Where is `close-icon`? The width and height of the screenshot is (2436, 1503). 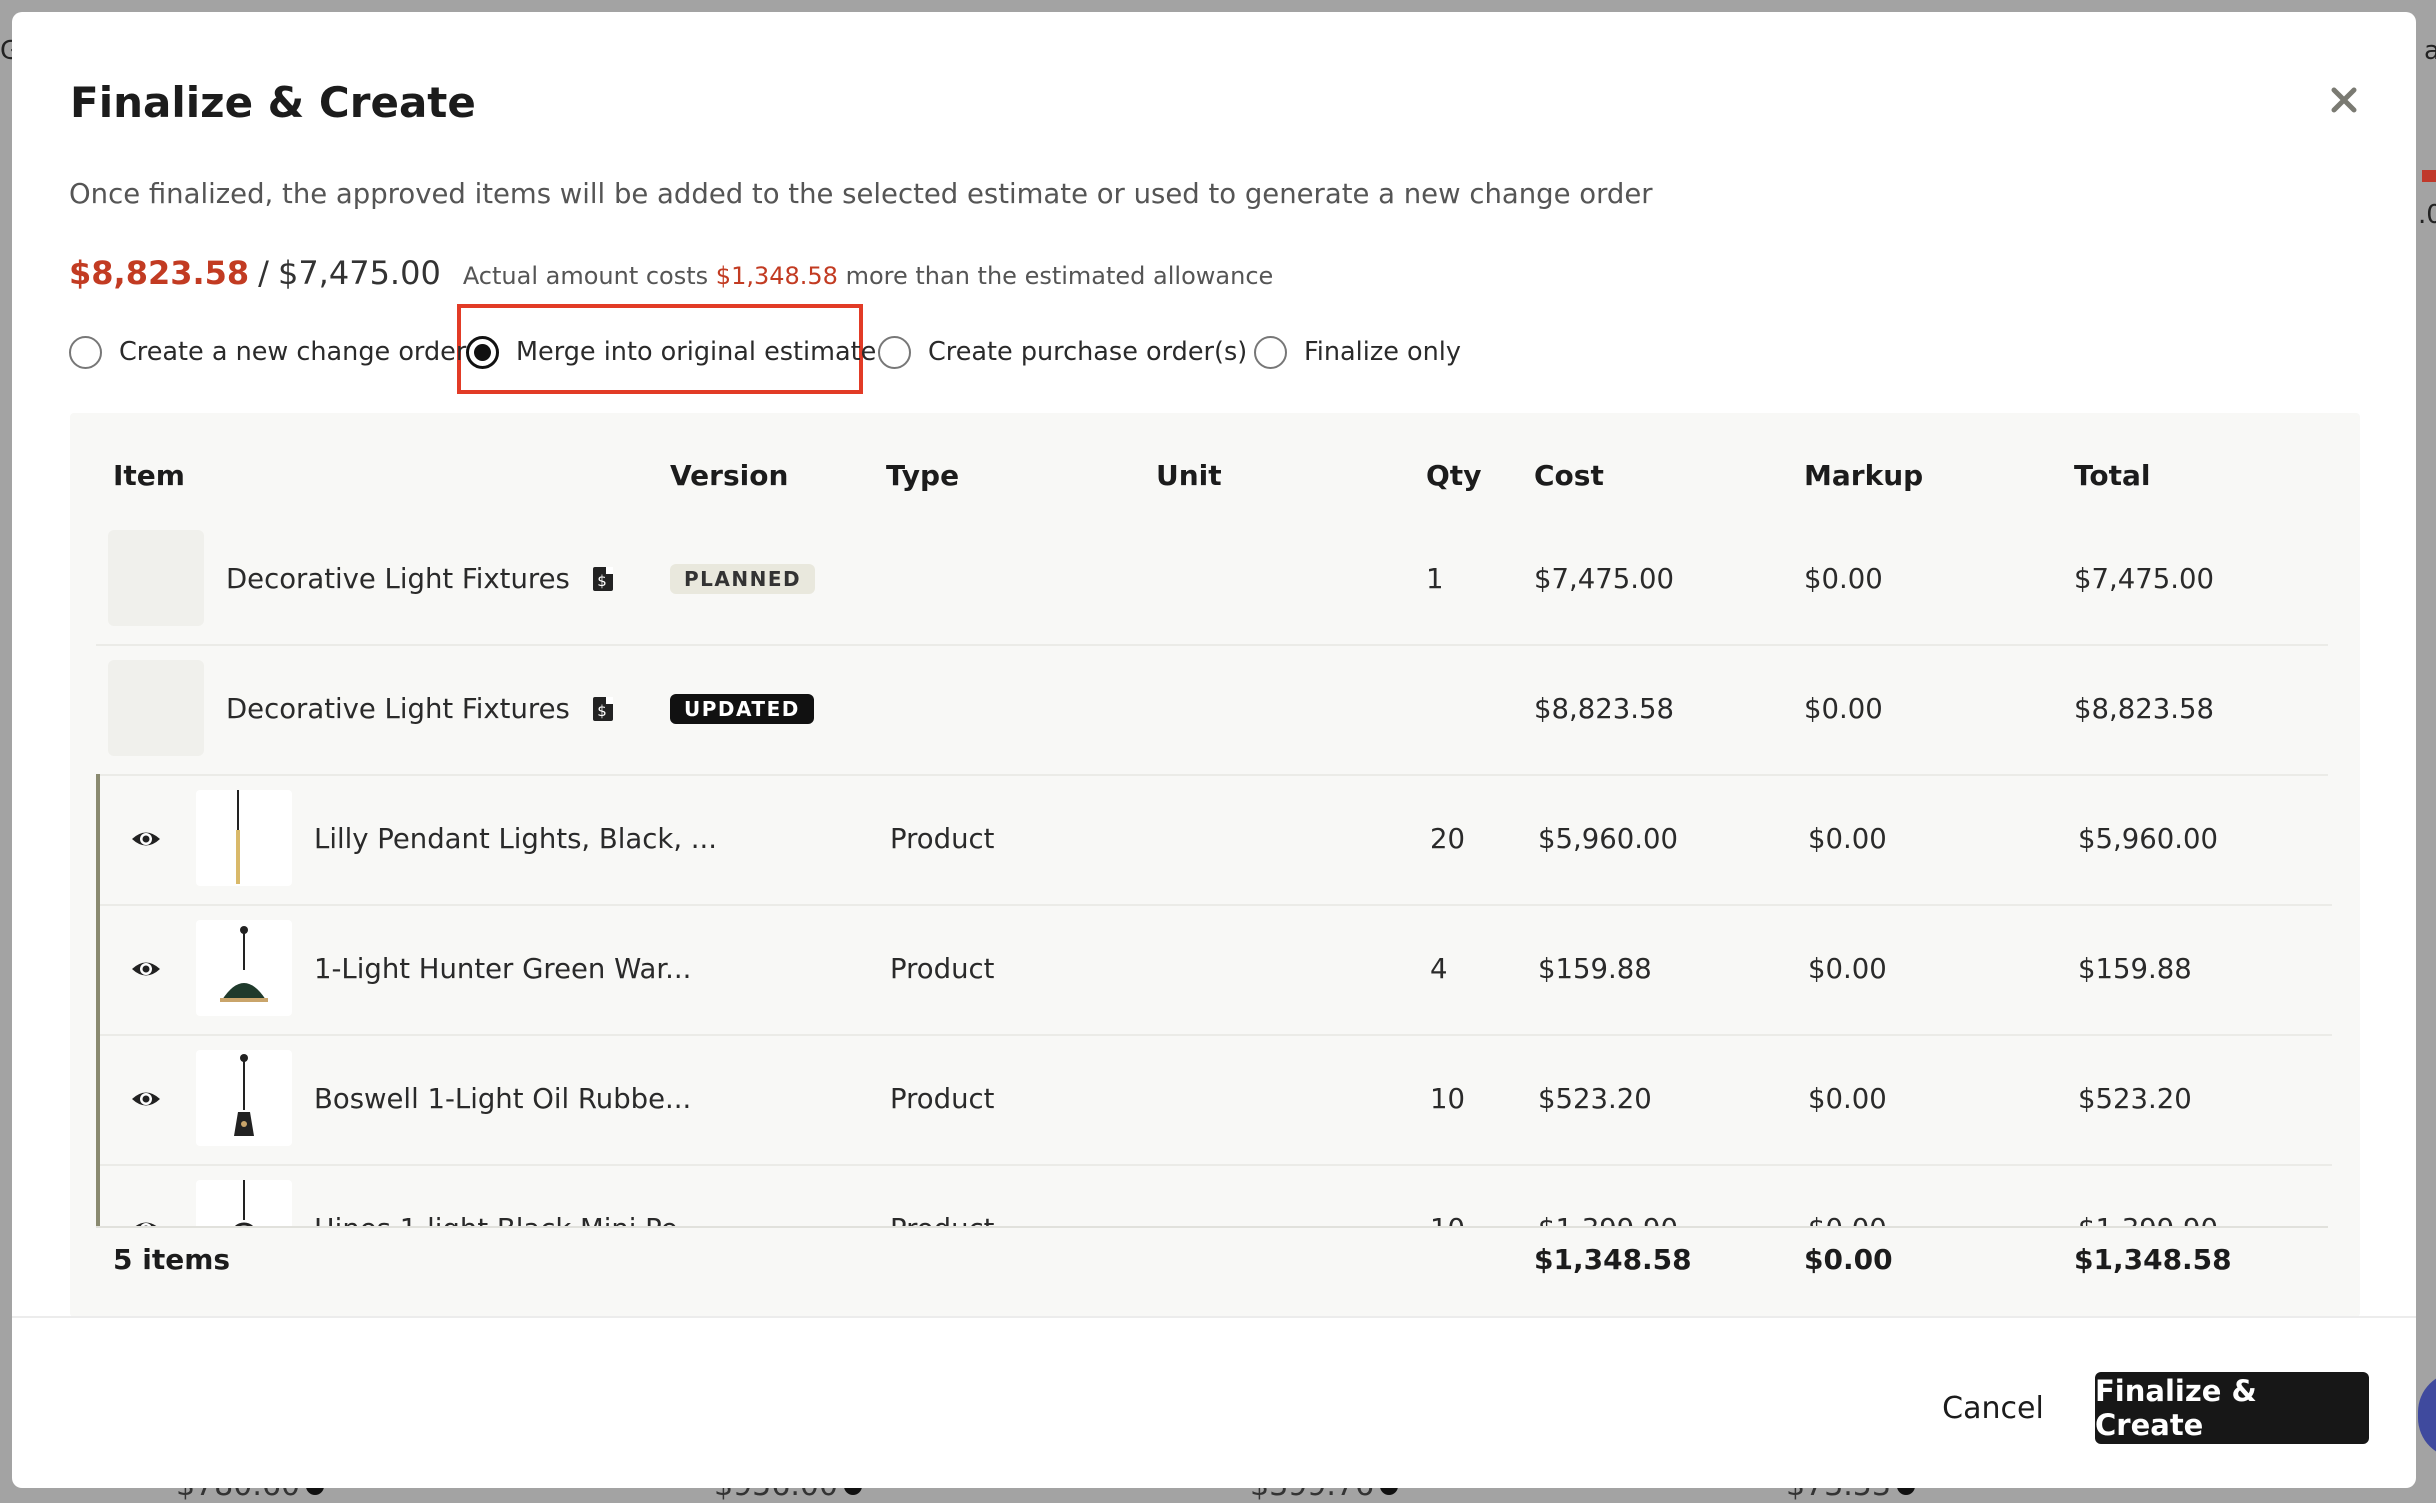
close-icon is located at coordinates (2344, 100).